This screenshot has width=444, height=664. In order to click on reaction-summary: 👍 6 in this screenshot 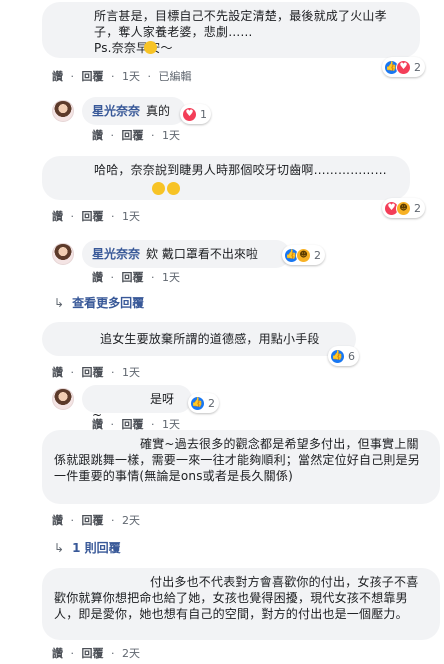, I will do `click(343, 356)`.